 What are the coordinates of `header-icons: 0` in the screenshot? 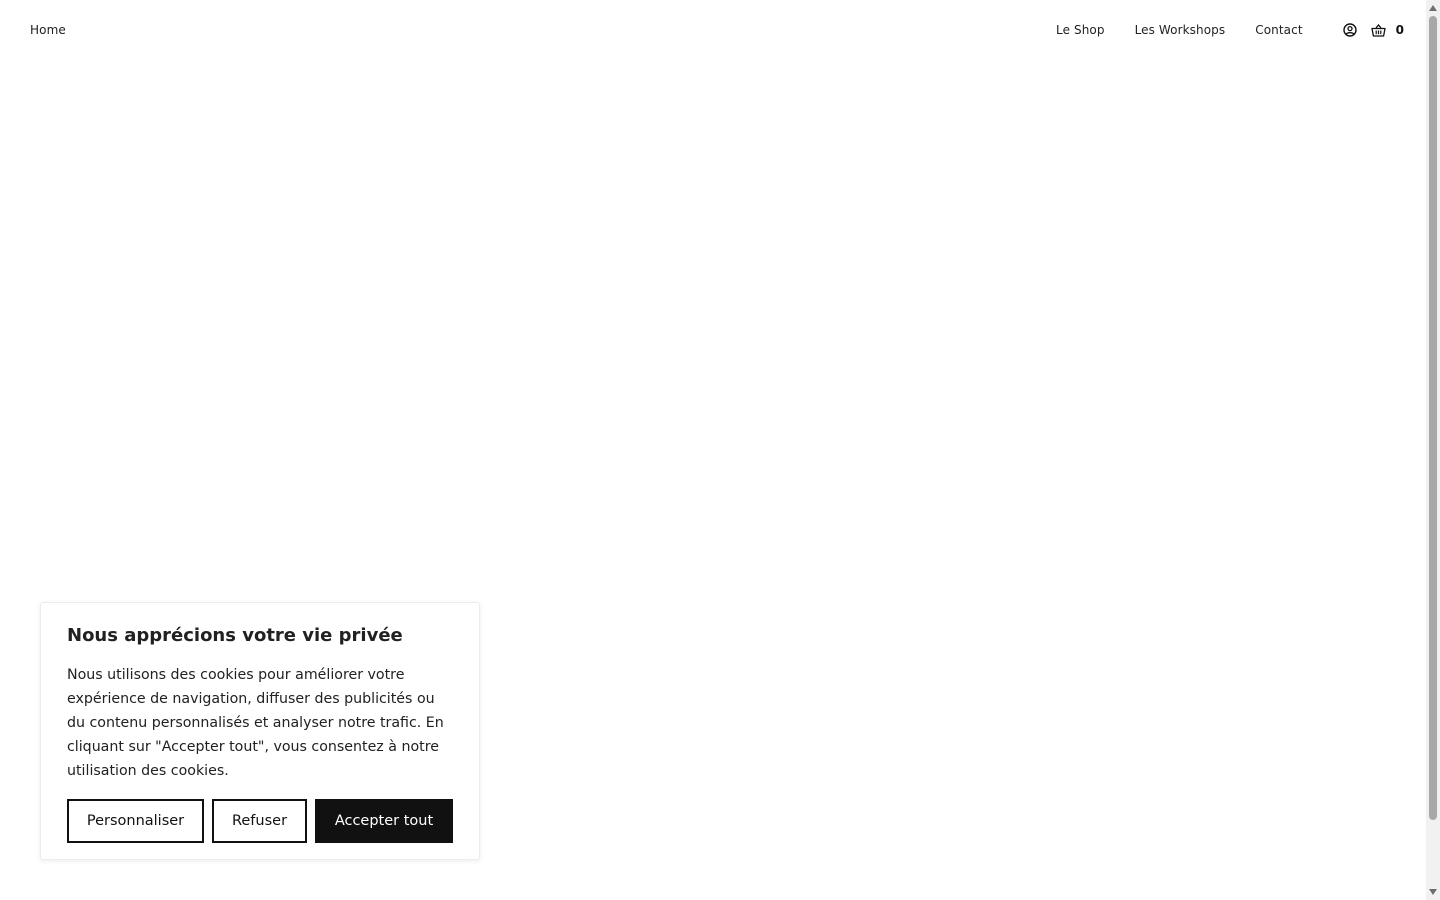 It's located at (1373, 30).